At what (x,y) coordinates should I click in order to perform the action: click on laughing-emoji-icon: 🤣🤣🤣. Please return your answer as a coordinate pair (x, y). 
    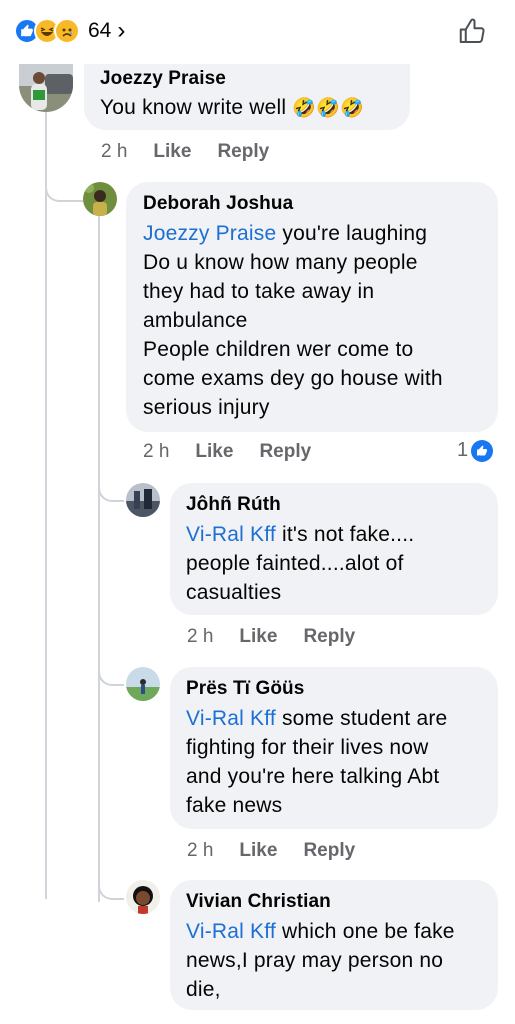
    Looking at the image, I should click on (328, 108).